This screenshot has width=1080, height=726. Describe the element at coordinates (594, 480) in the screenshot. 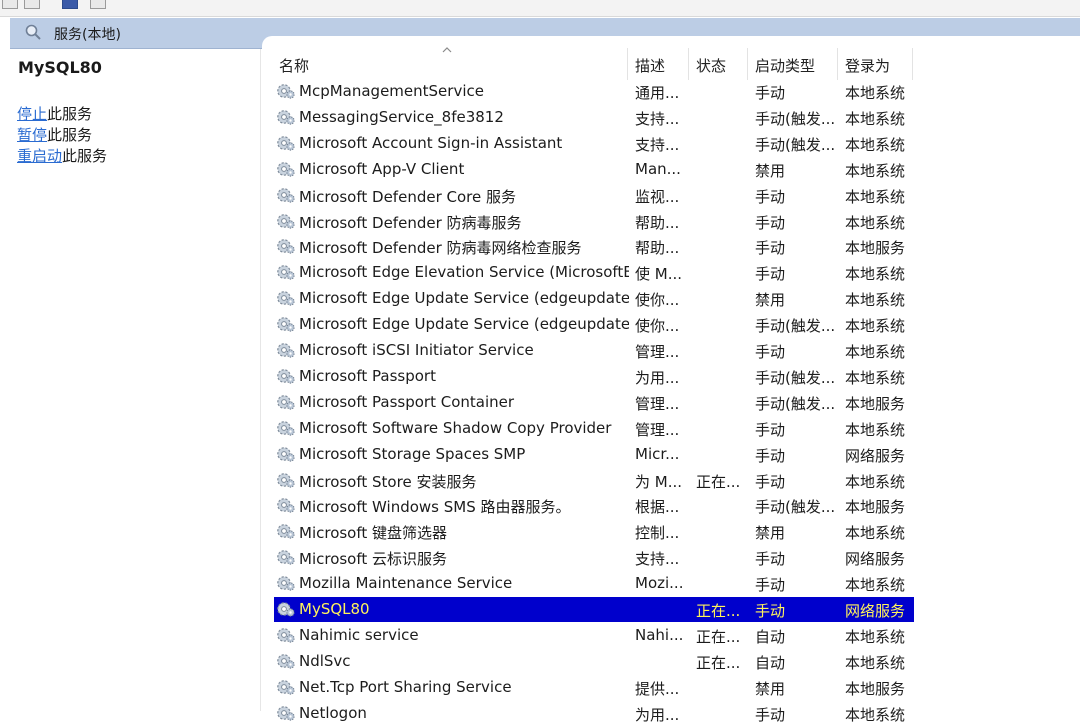

I see `service-row: Microsoft Store 安装服务 为 M... 正在... 手动 本地系统` at that location.